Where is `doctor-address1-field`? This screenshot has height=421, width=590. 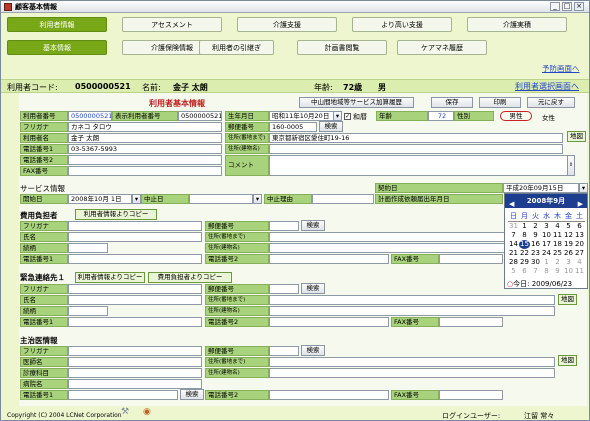
doctor-address1-field is located at coordinates (412, 362).